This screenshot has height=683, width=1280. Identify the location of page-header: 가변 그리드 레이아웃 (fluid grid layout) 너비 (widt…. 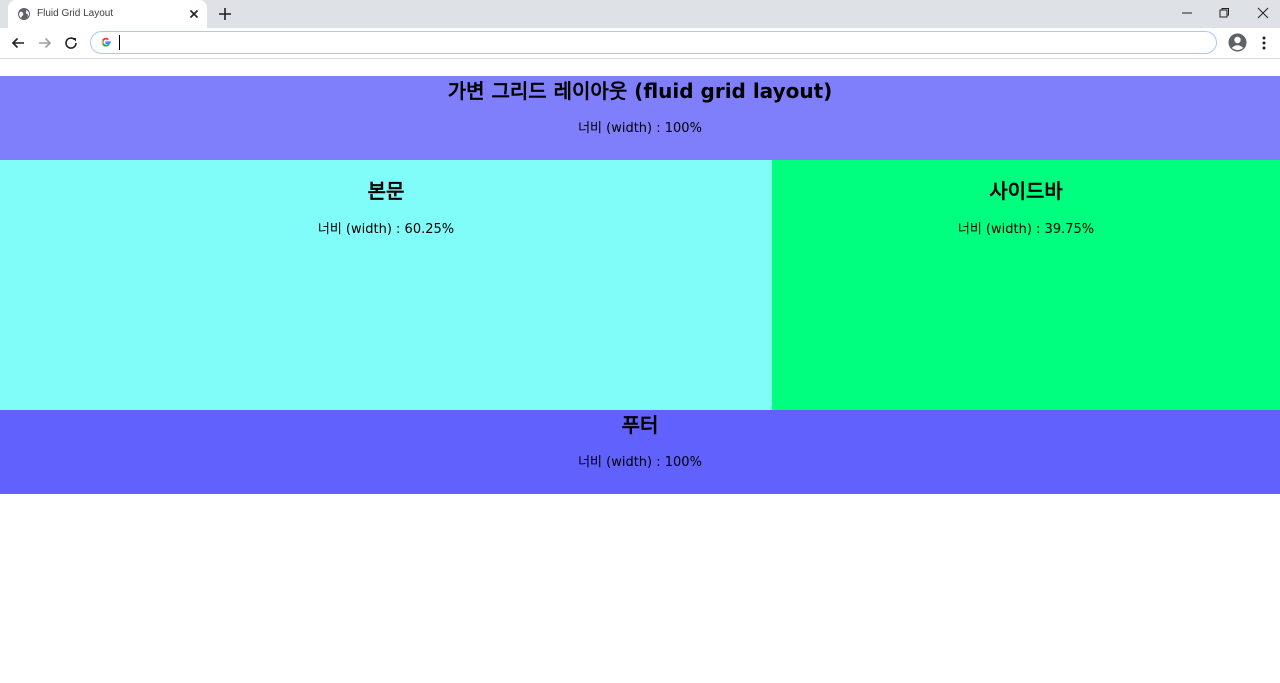
(640, 118).